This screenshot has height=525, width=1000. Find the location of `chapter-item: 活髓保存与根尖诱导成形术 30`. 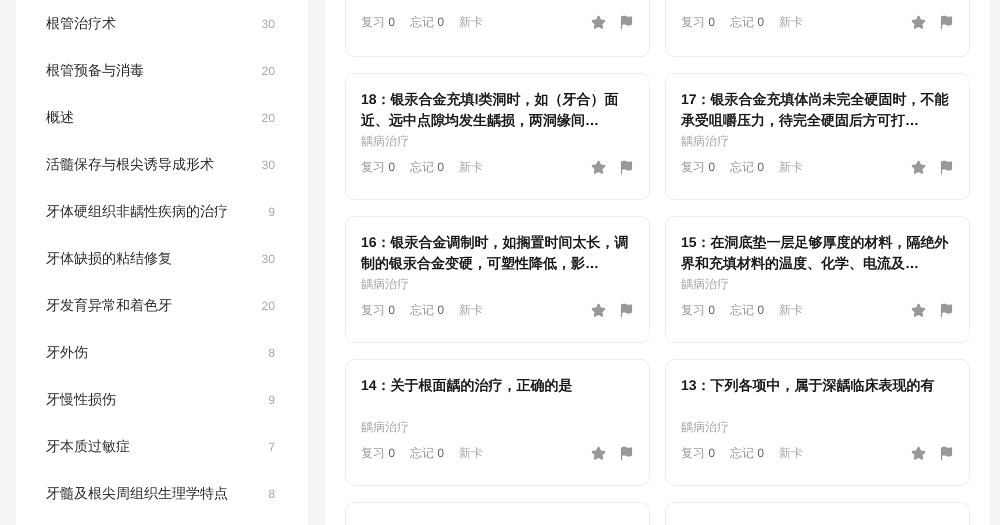

chapter-item: 活髓保存与根尖诱导成形术 30 is located at coordinates (160, 164).